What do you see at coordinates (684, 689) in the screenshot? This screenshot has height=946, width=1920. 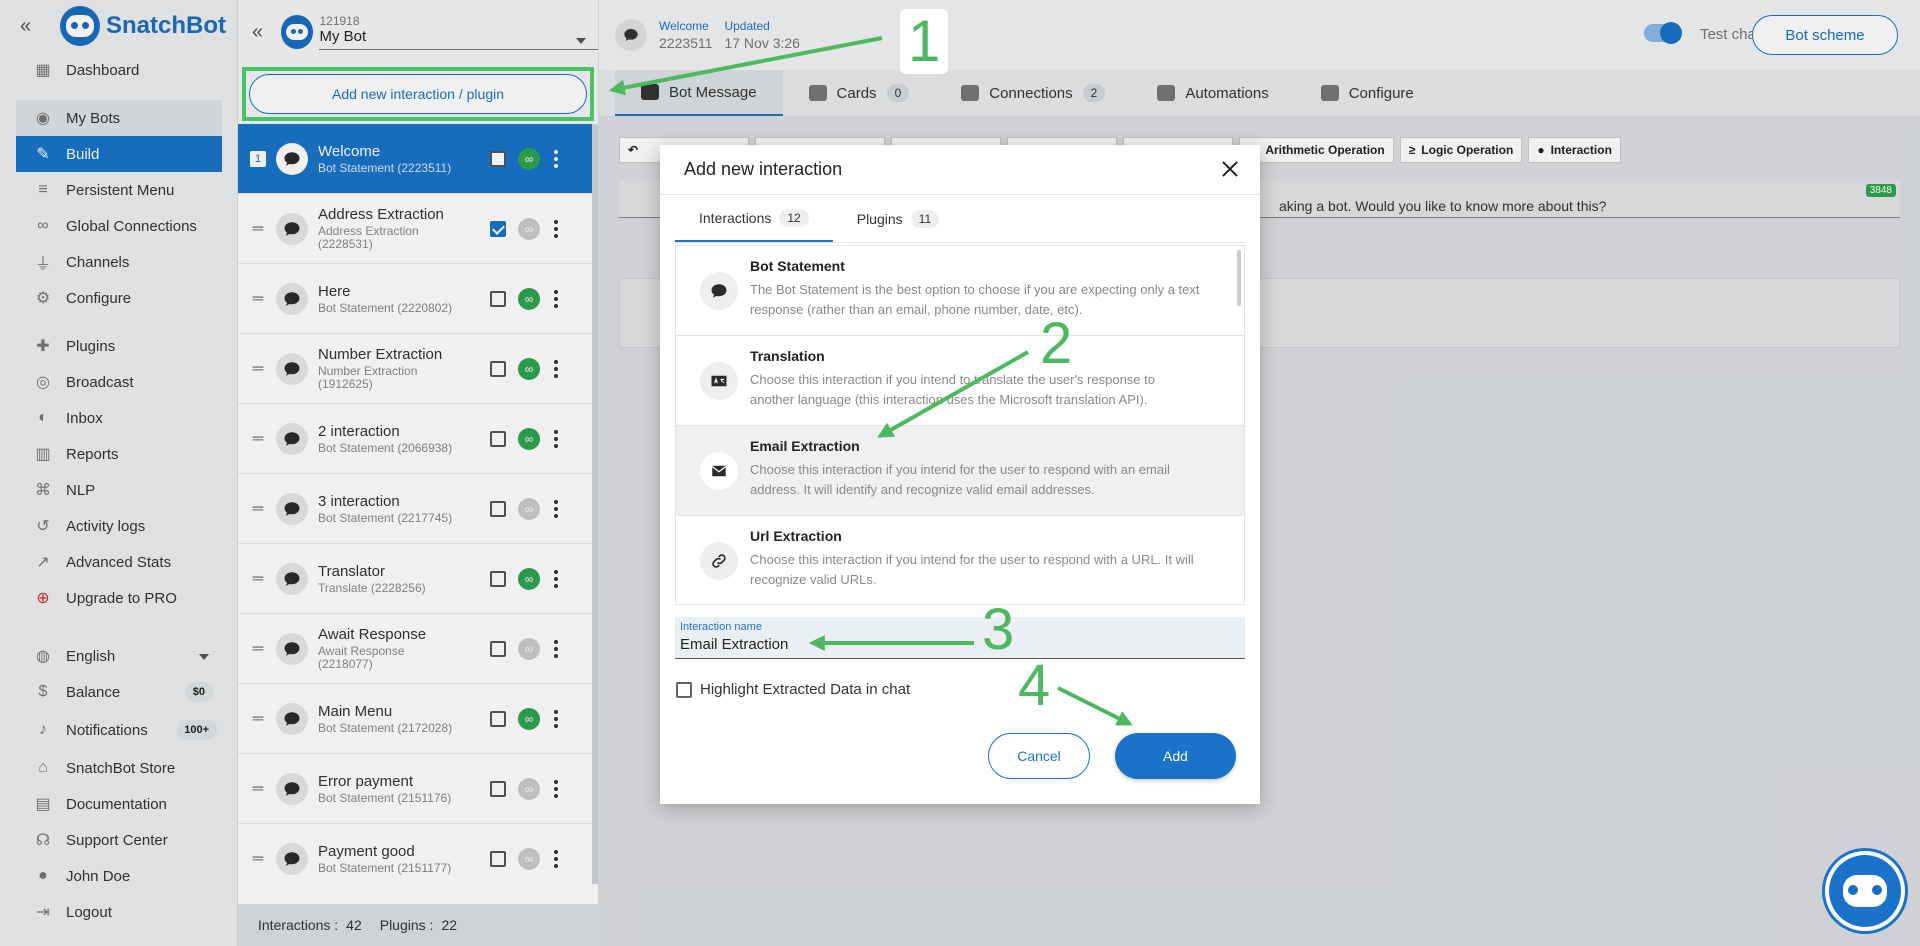 I see `highlight-checkbox` at bounding box center [684, 689].